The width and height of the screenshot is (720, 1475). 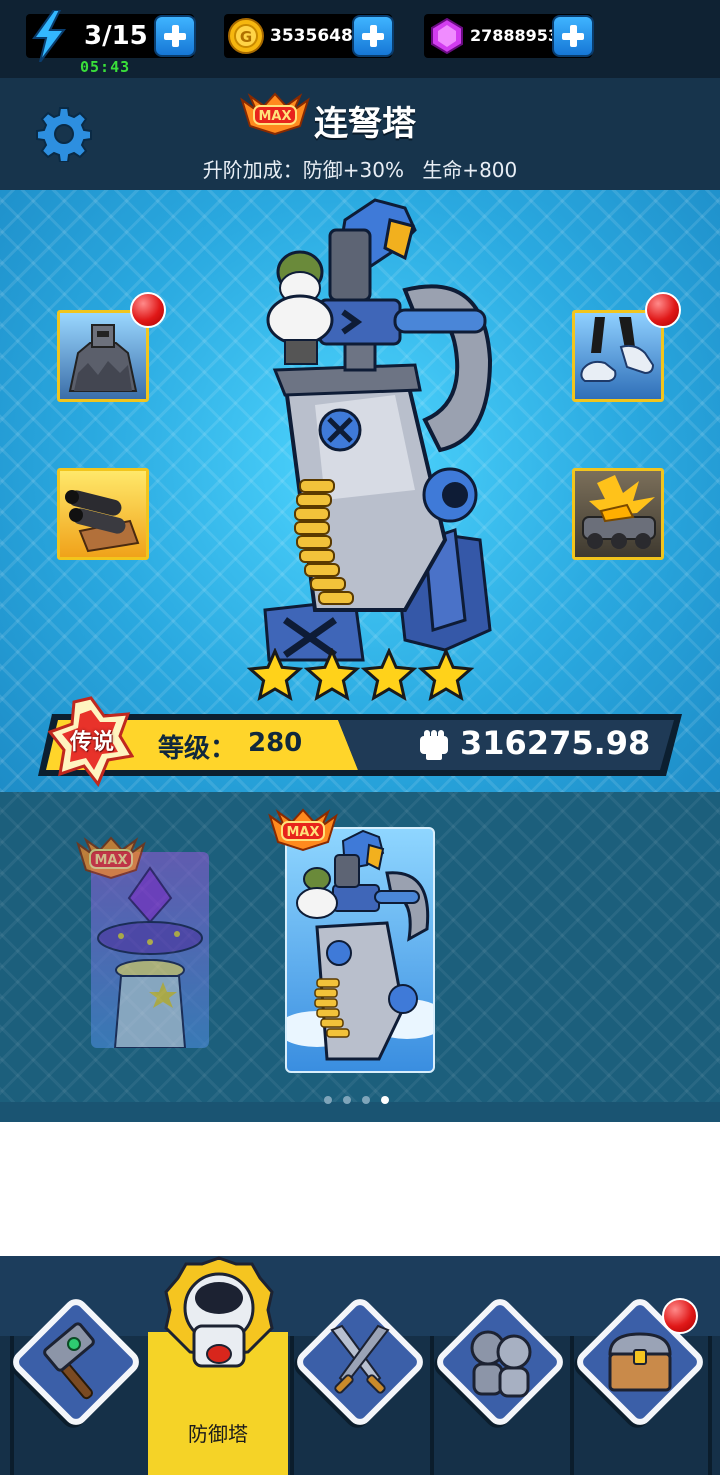 I want to click on svg-text: G, so click(x=246, y=37).